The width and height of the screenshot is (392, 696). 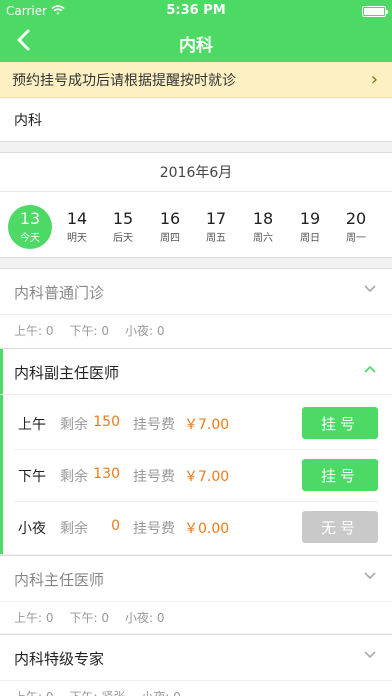 What do you see at coordinates (374, 79) in the screenshot?
I see `chevron-right-icon: ›` at bounding box center [374, 79].